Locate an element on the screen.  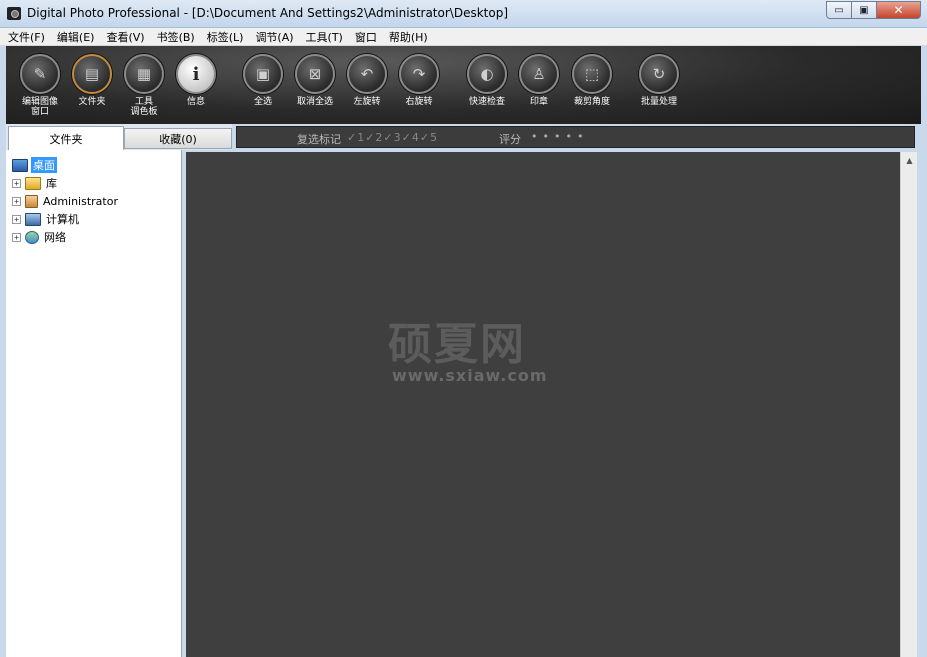
toolbar-label: 批量处理 is located at coordinates (658, 102).